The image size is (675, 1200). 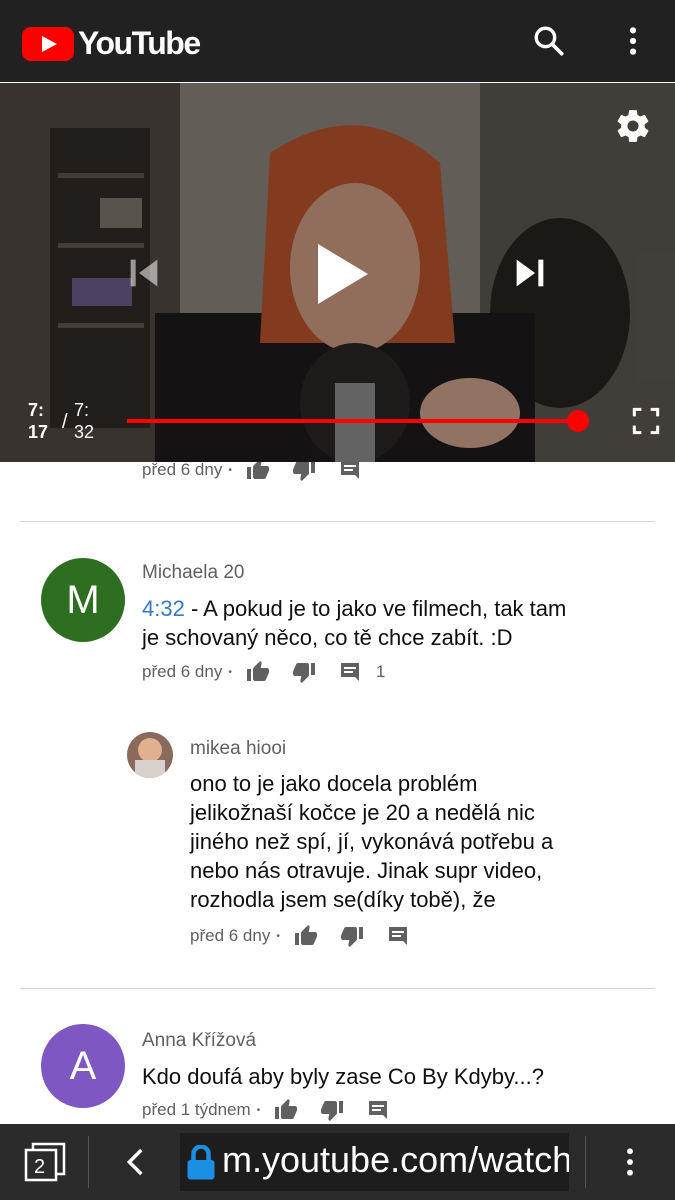 I want to click on youtube-logo: YouTube, so click(x=111, y=43).